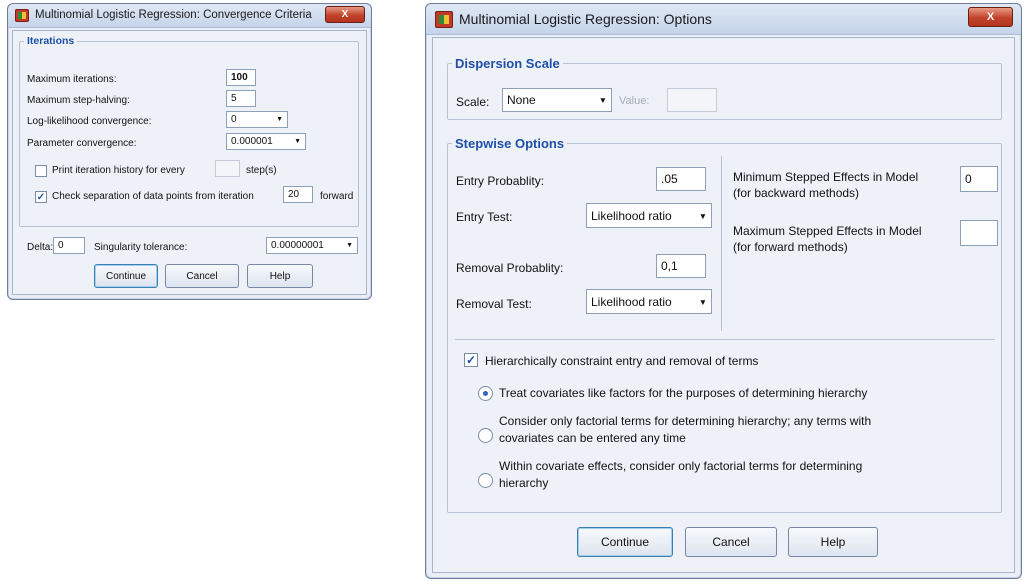  Describe the element at coordinates (82, 143) in the screenshot. I see `parameter-convergence-label: Parameter convergence:` at that location.